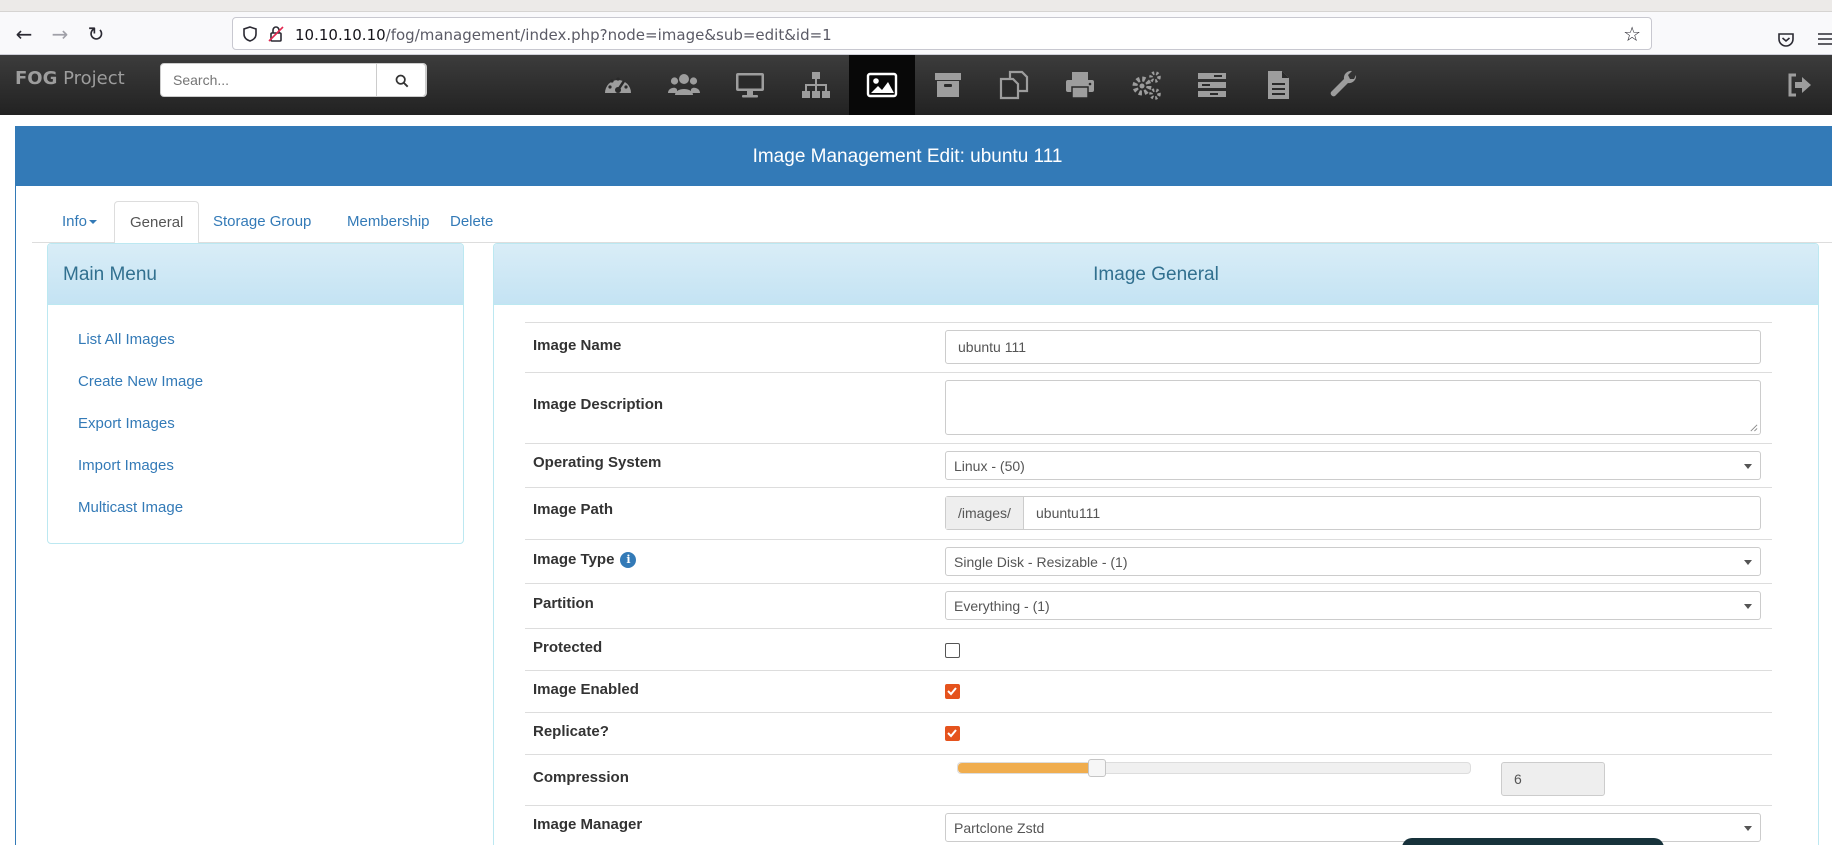 The image size is (1832, 845). Describe the element at coordinates (255, 508) in the screenshot. I see `menu-item-multicast-image: Multicast Image` at that location.